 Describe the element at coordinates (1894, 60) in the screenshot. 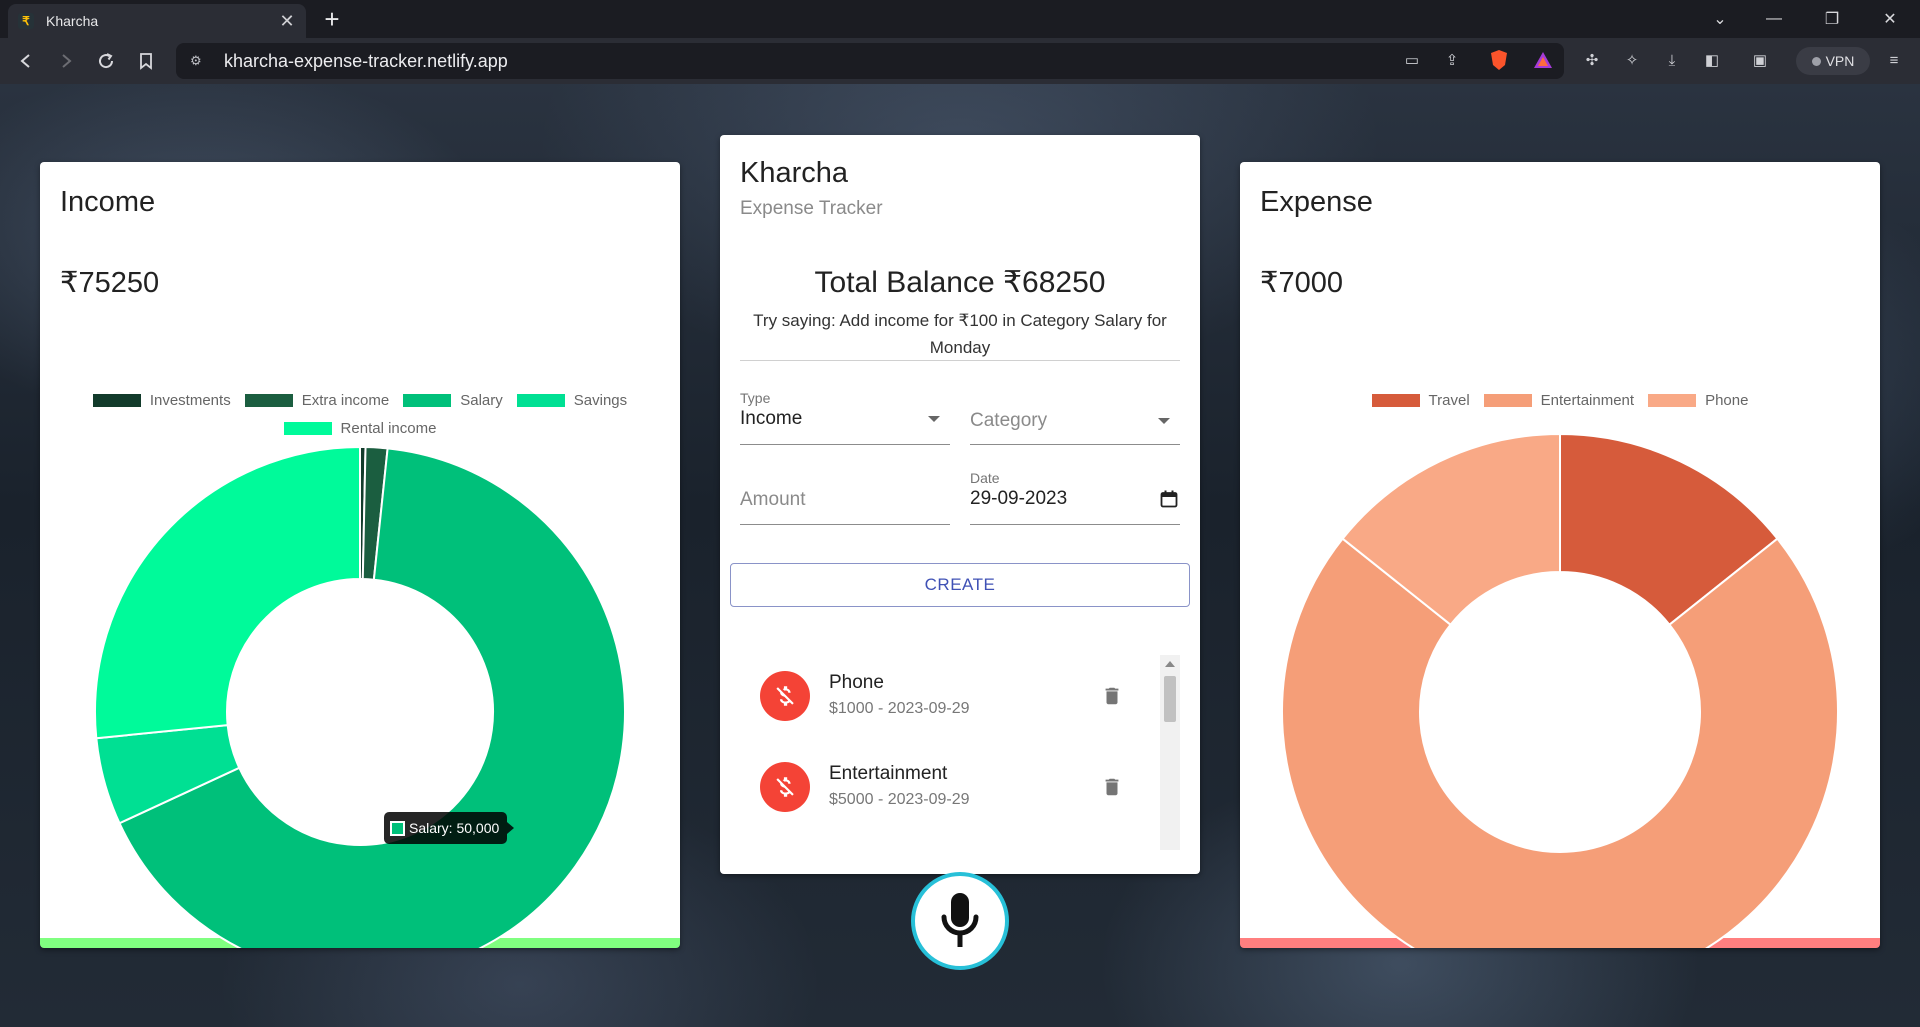

I see `menu-icon: ≡` at that location.